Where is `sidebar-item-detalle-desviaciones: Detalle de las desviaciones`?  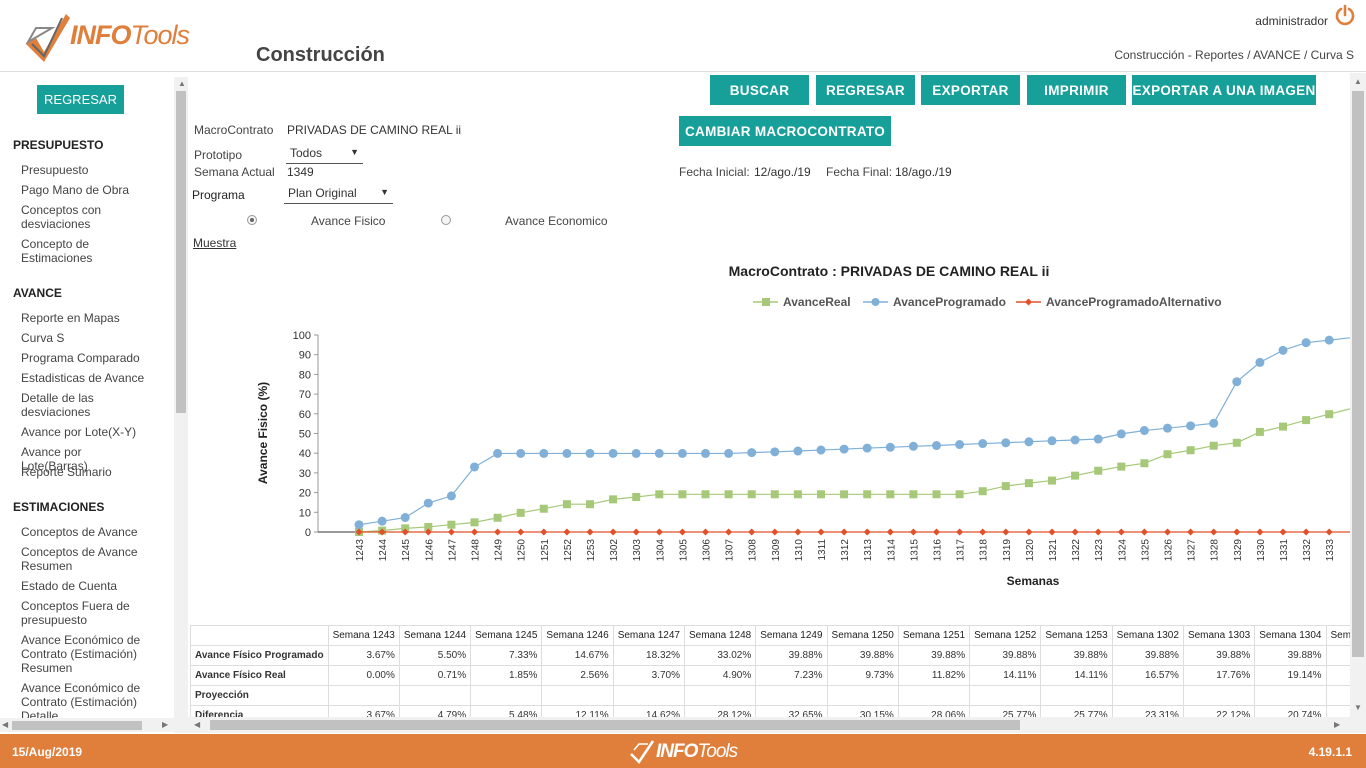
sidebar-item-detalle-desviaciones: Detalle de las desviaciones is located at coordinates (86, 405).